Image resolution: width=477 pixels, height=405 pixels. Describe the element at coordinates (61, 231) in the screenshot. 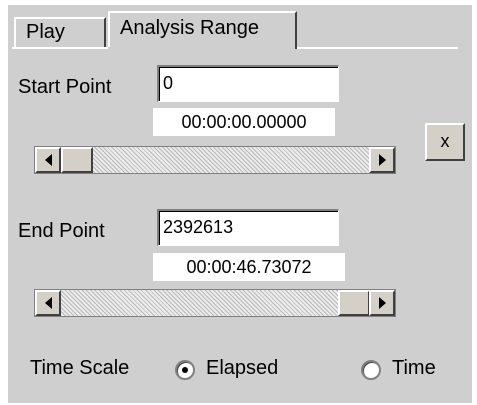

I see `end-point-label: End Point` at that location.